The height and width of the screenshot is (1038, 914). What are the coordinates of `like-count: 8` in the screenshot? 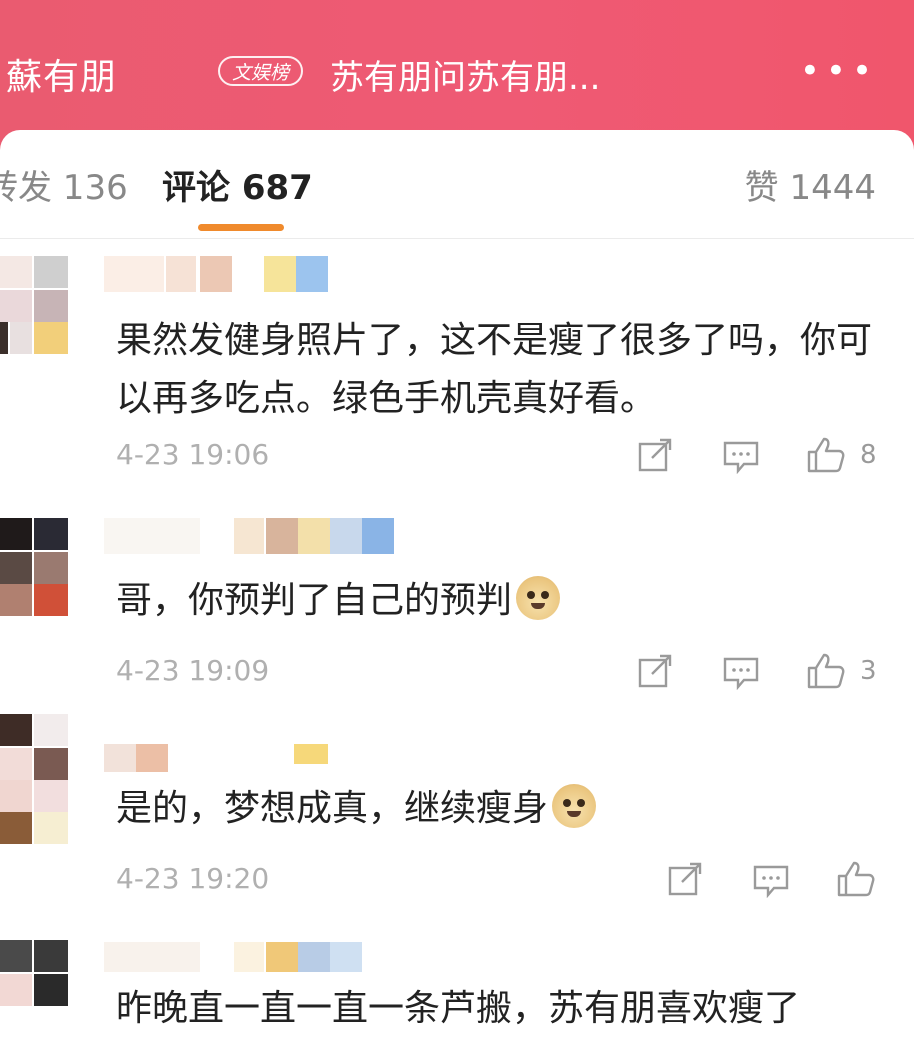 It's located at (868, 455).